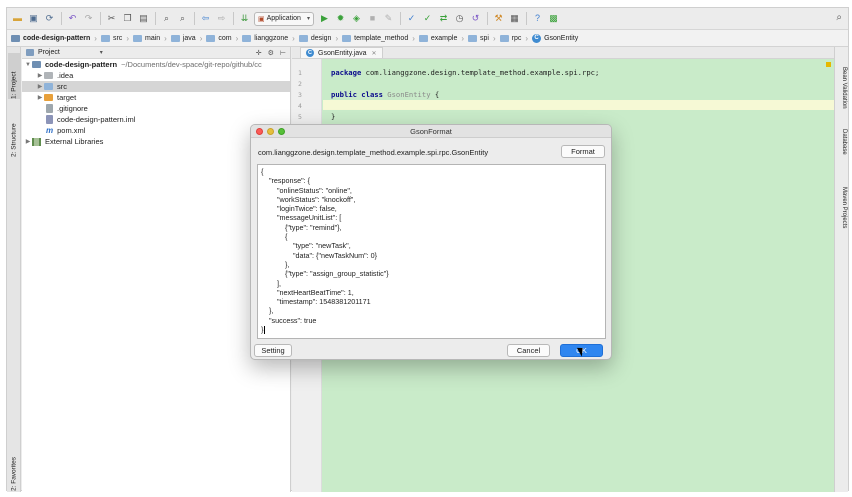 The height and width of the screenshot is (497, 852). I want to click on back-icon: ⇦, so click(205, 18).